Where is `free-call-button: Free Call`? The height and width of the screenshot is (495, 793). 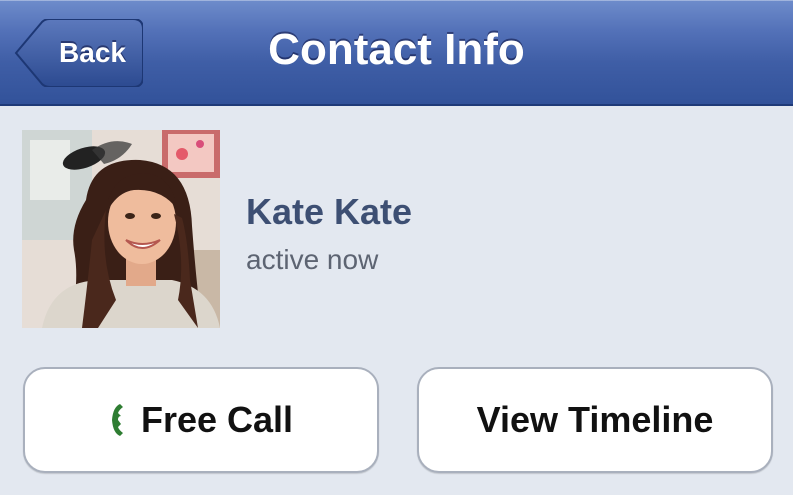
free-call-button: Free Call is located at coordinates (201, 420).